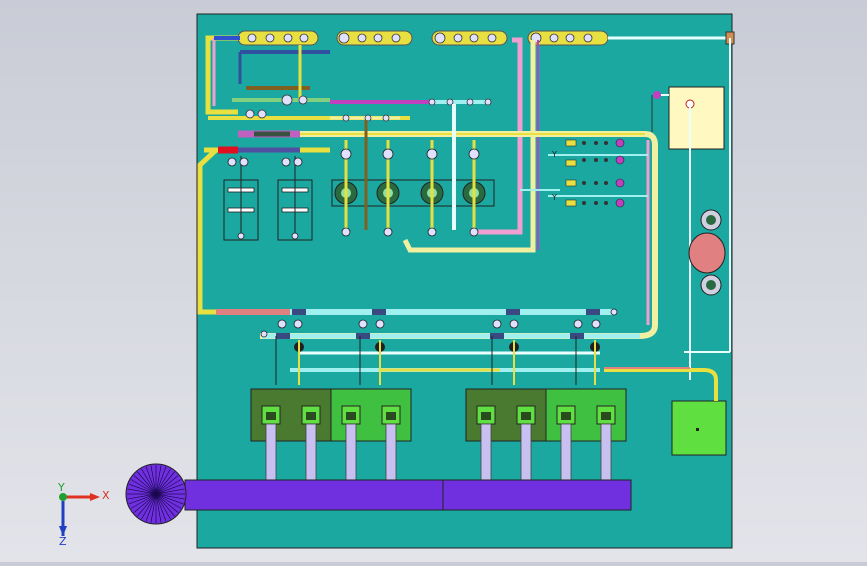  What do you see at coordinates (63, 497) in the screenshot?
I see `y-axis-origin` at bounding box center [63, 497].